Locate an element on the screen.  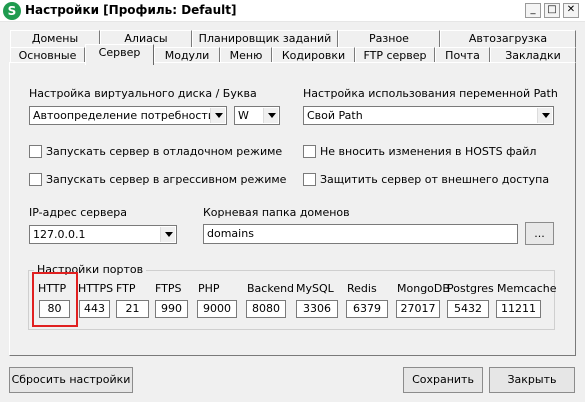
domains-root-label: Корневая папка доменов is located at coordinates (276, 212).